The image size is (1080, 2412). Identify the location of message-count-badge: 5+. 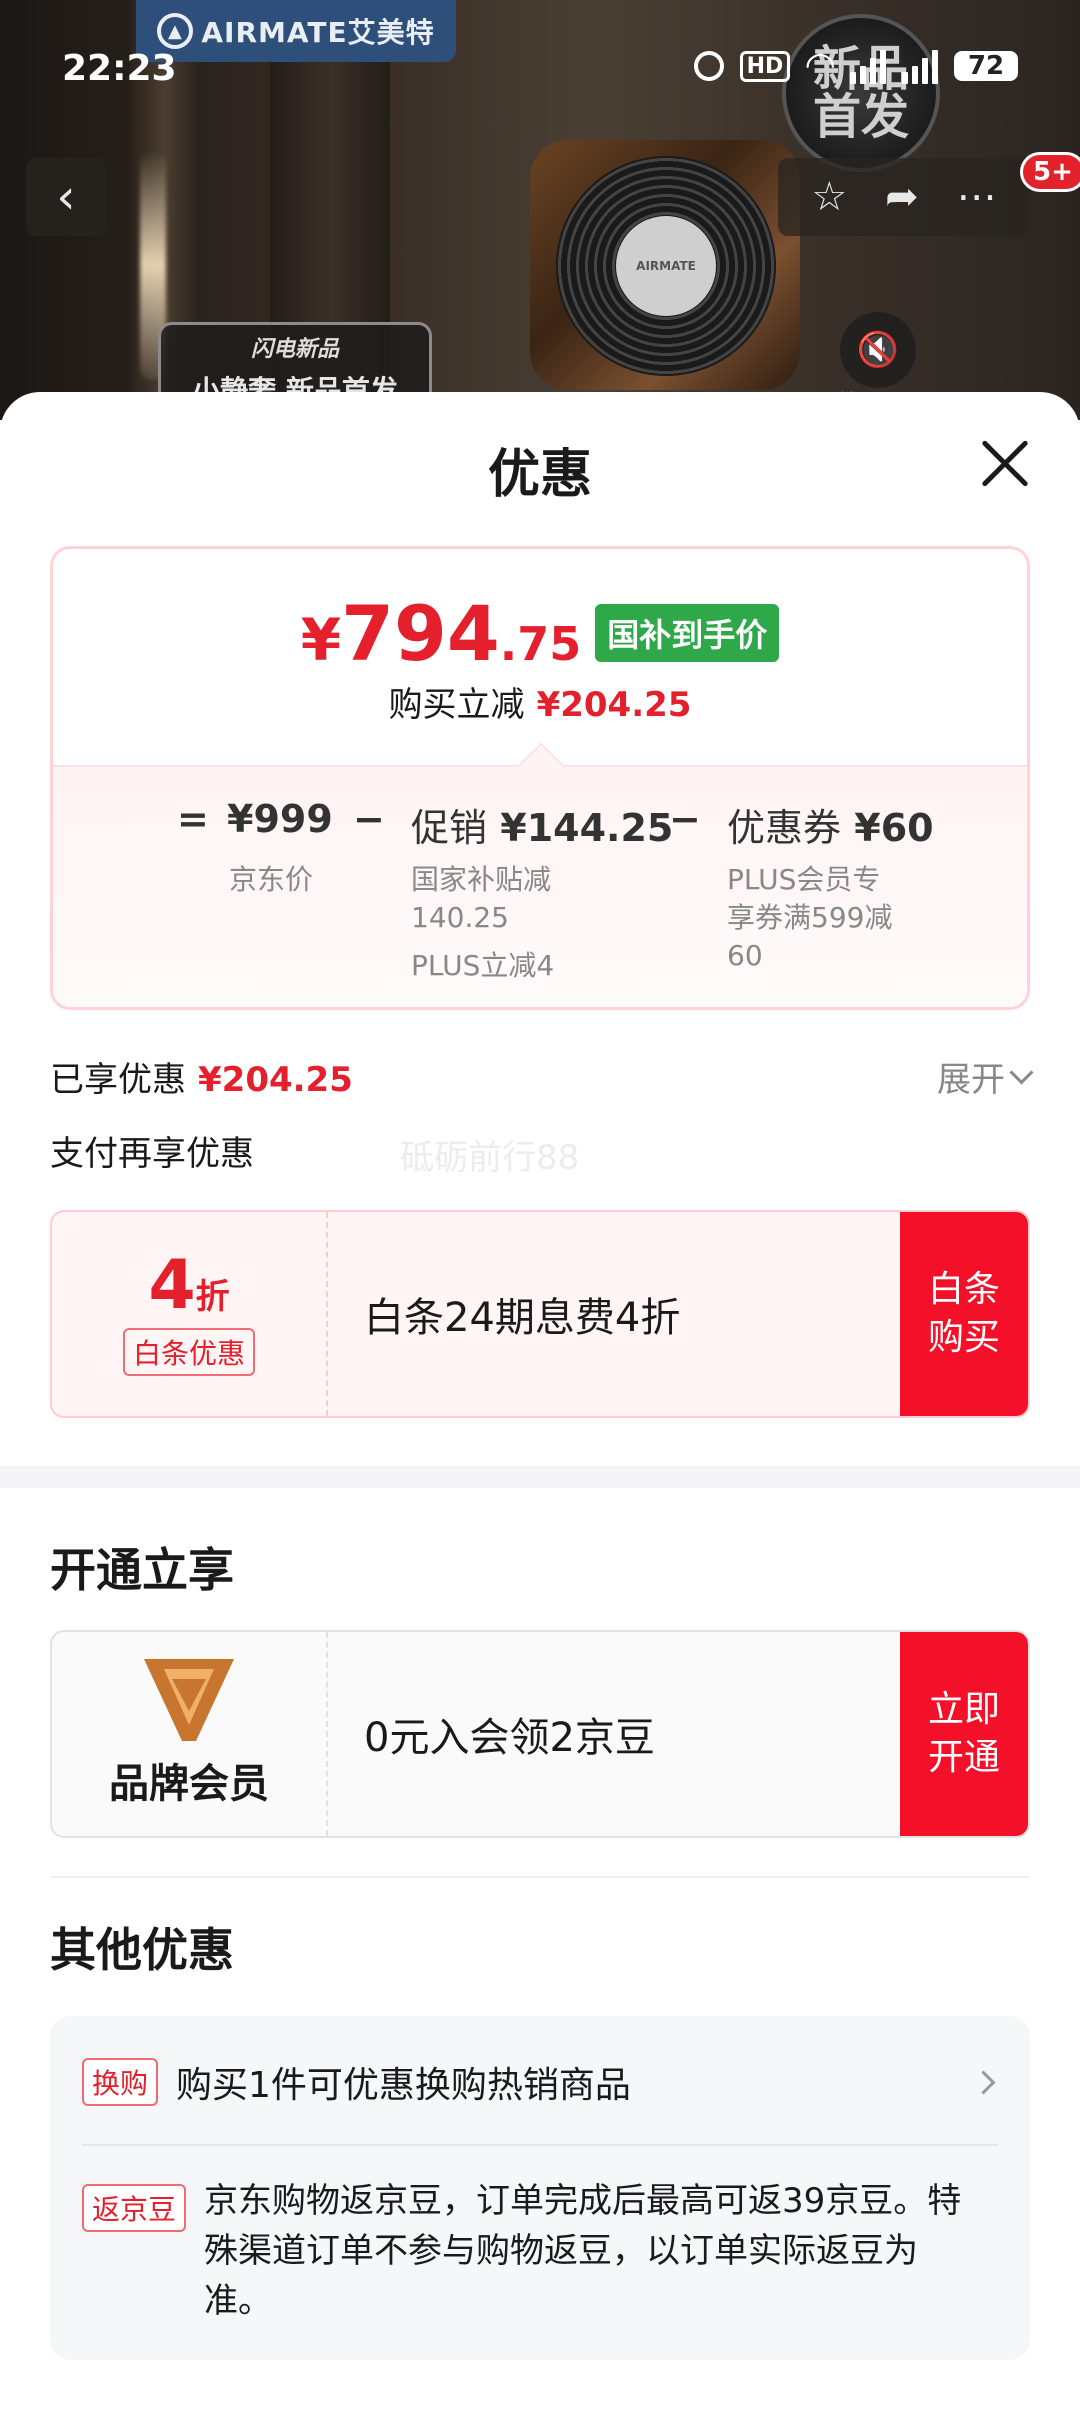
(1050, 172).